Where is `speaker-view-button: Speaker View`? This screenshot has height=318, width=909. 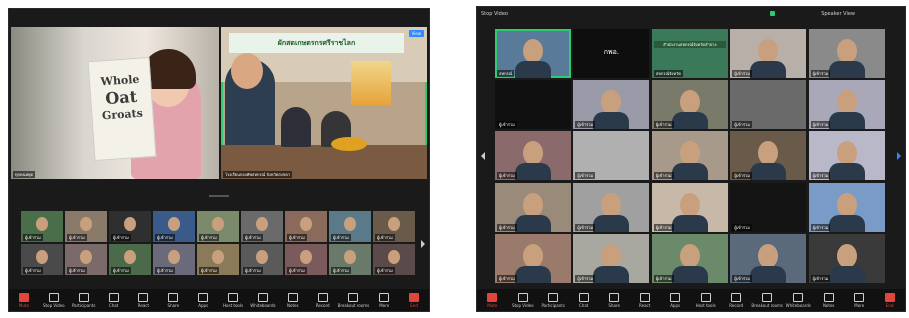 speaker-view-button: Speaker View is located at coordinates (838, 14).